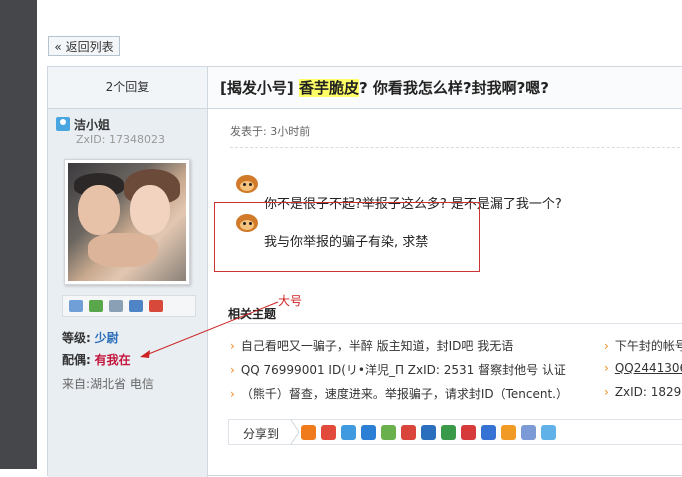 This screenshot has width=682, height=477. I want to click on blocks-icon, so click(156, 306).